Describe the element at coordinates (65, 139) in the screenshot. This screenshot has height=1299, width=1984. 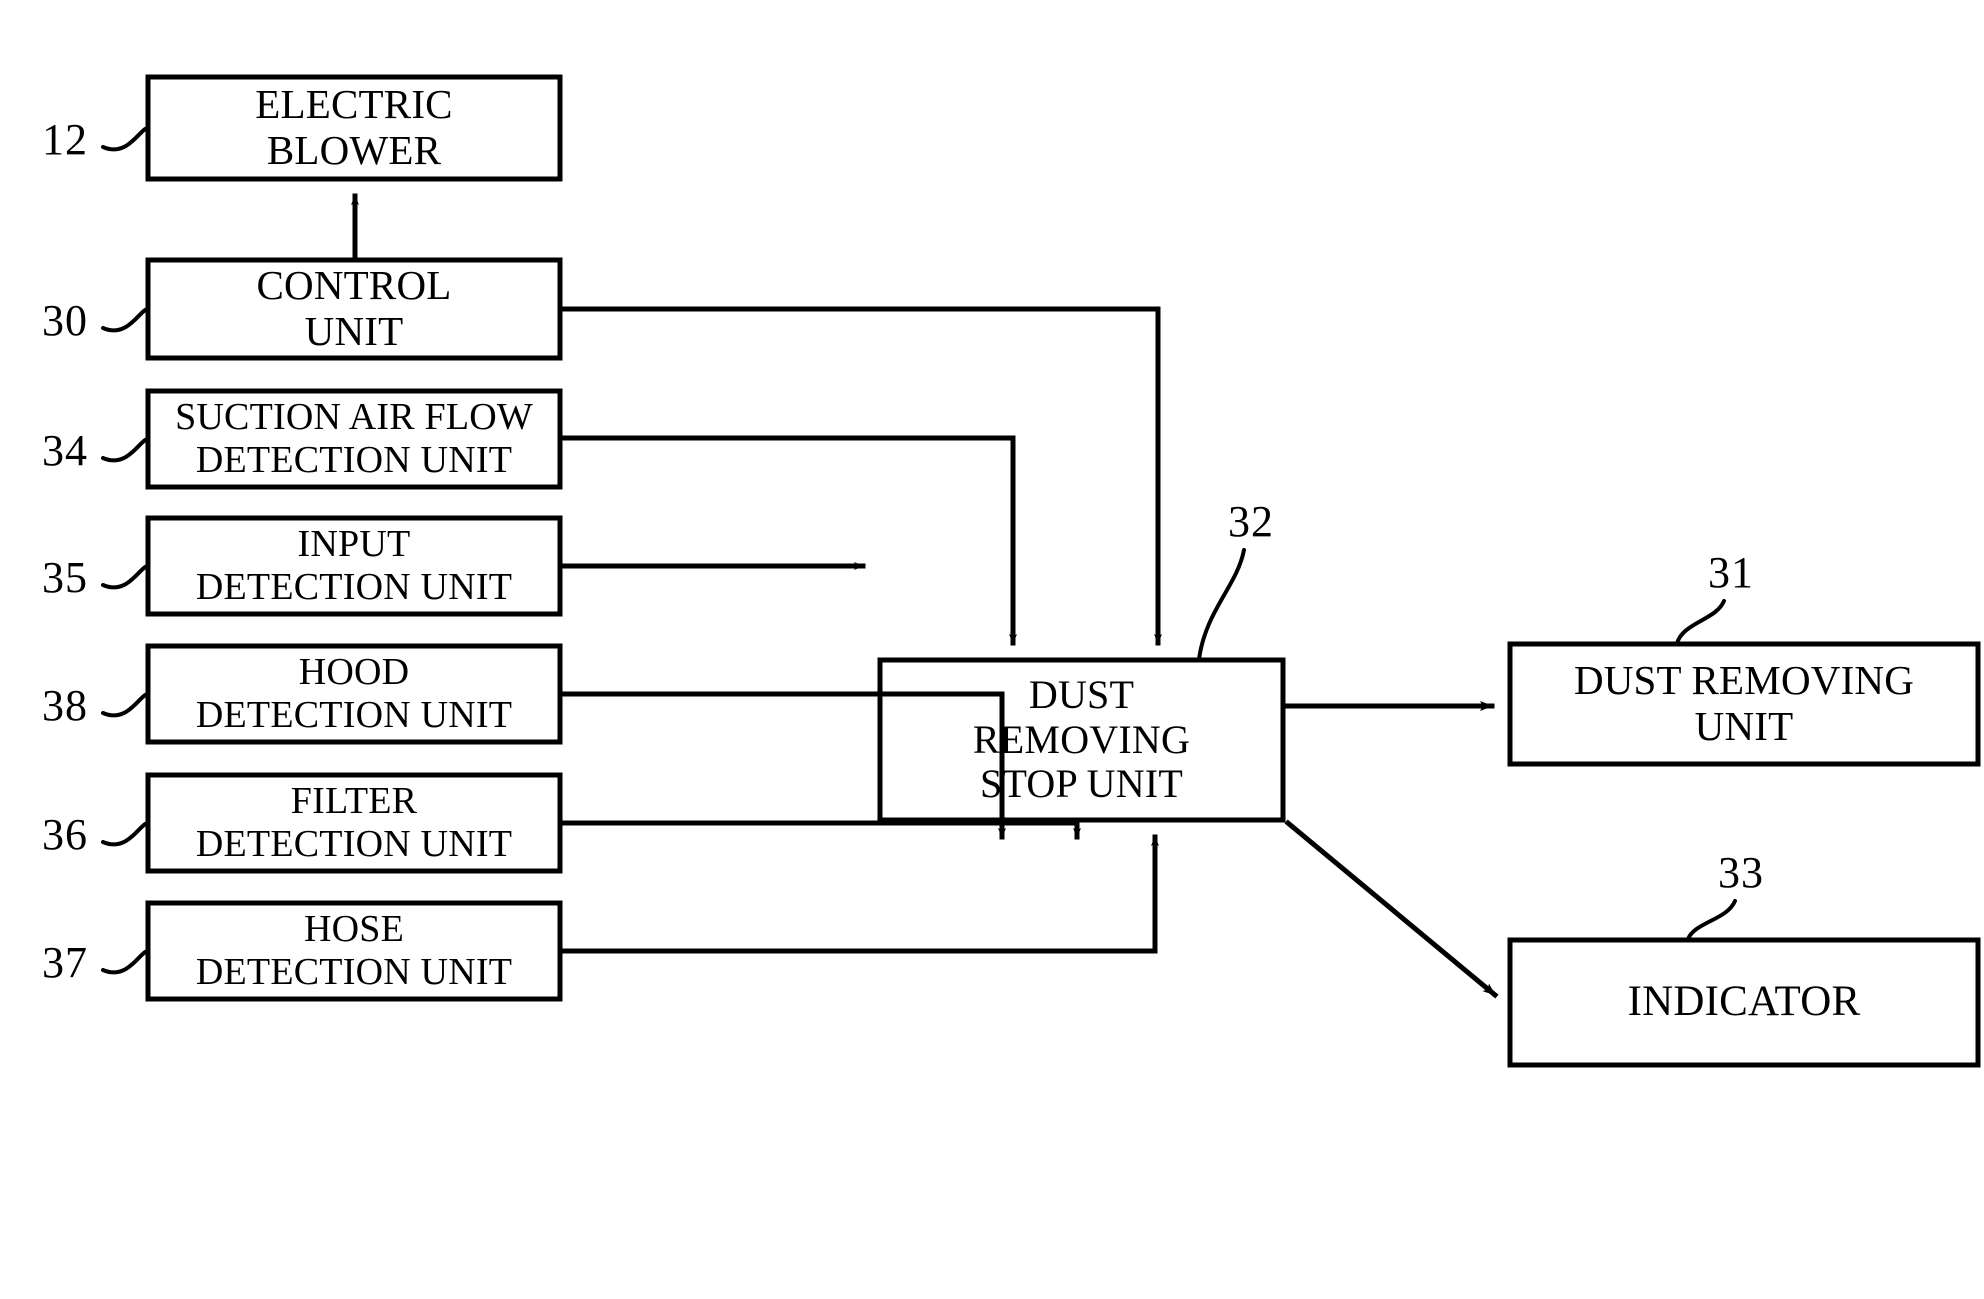
I see `ref-number-12: 12` at that location.